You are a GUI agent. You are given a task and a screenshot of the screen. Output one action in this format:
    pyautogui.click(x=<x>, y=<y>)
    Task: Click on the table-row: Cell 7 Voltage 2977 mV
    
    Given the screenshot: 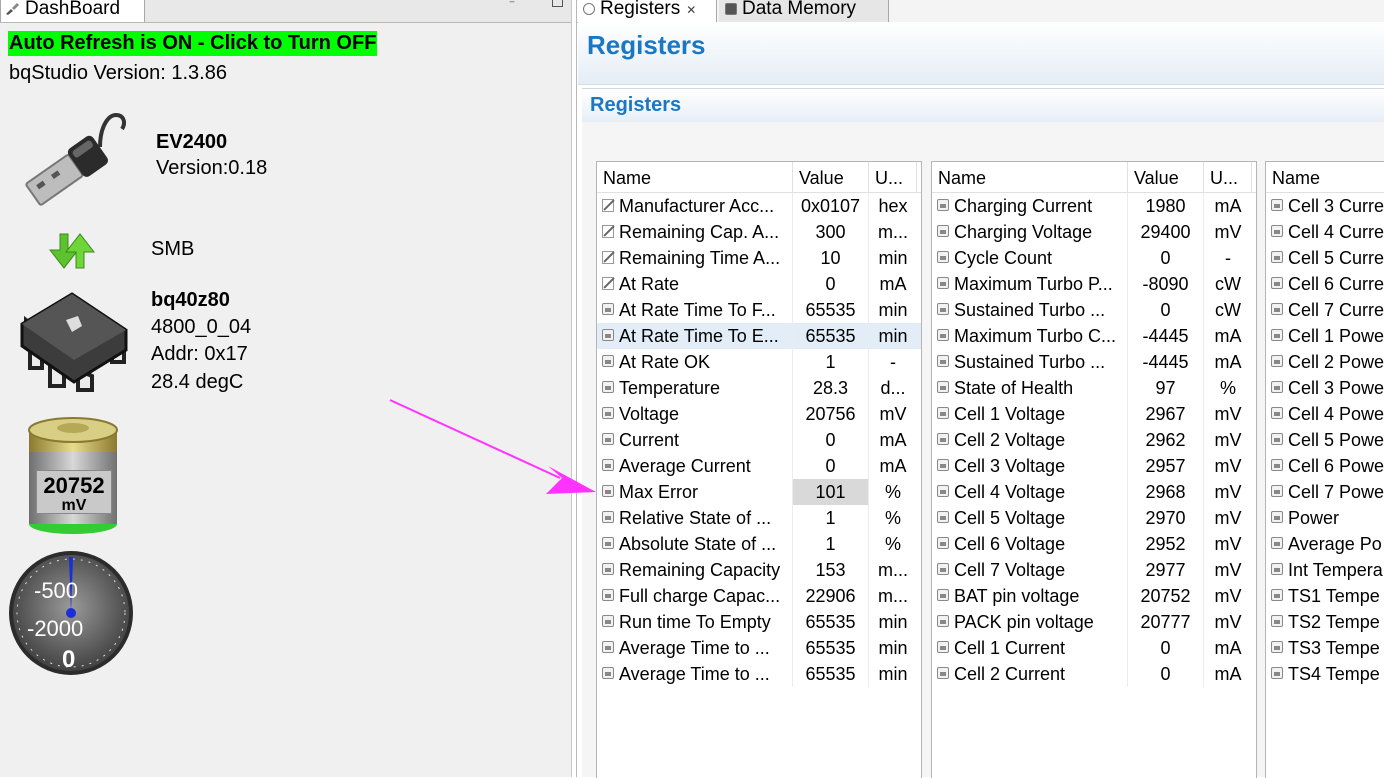 What is the action you would take?
    pyautogui.click(x=1094, y=570)
    